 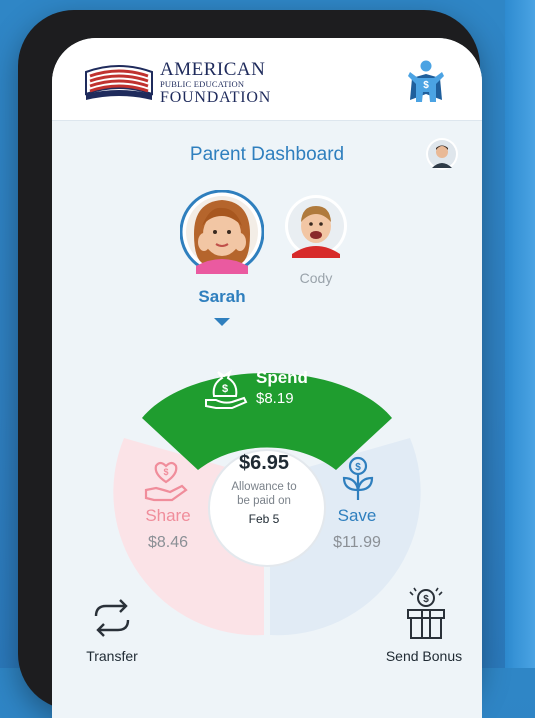 I want to click on app-header: AMERICAN PUBLIC EDUCATION FOUNDATION $, so click(x=267, y=79).